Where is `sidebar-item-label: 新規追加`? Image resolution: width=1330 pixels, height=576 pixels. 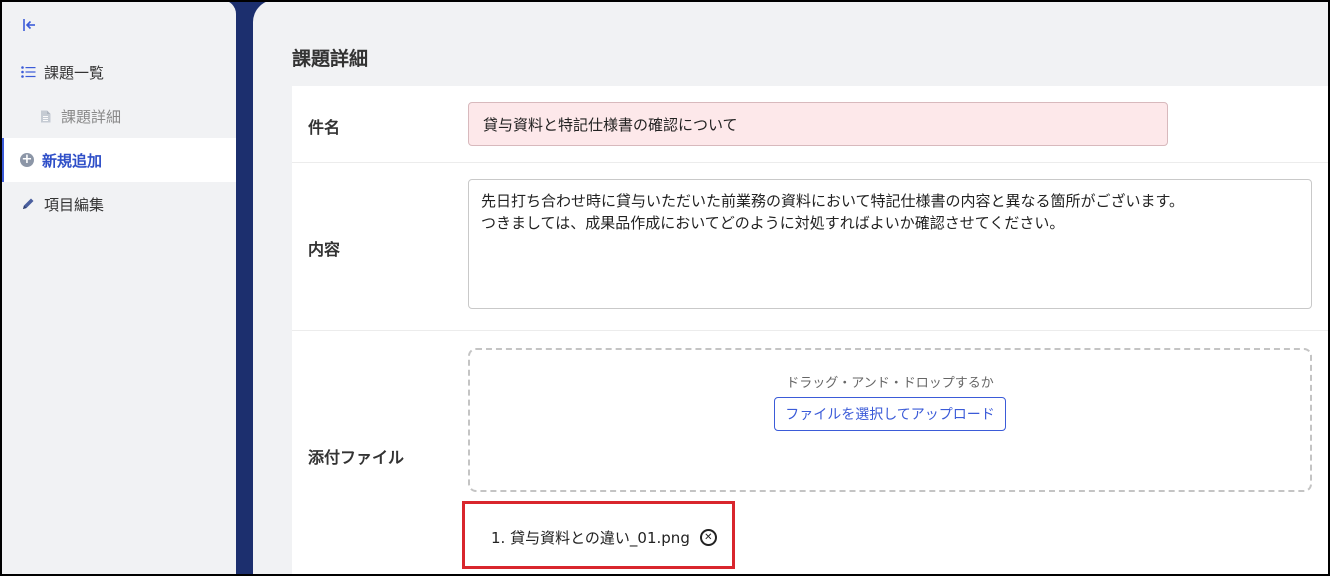
sidebar-item-label: 新規追加 is located at coordinates (72, 160).